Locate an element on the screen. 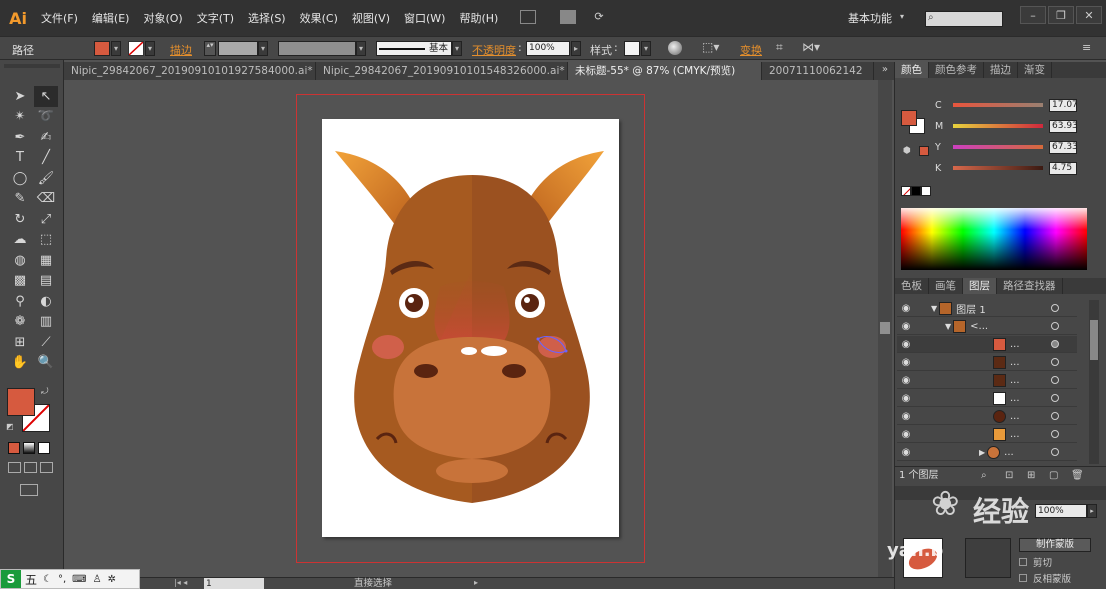 This screenshot has width=1106, height=589. scale-tool-icon: ⤢ is located at coordinates (46, 219).